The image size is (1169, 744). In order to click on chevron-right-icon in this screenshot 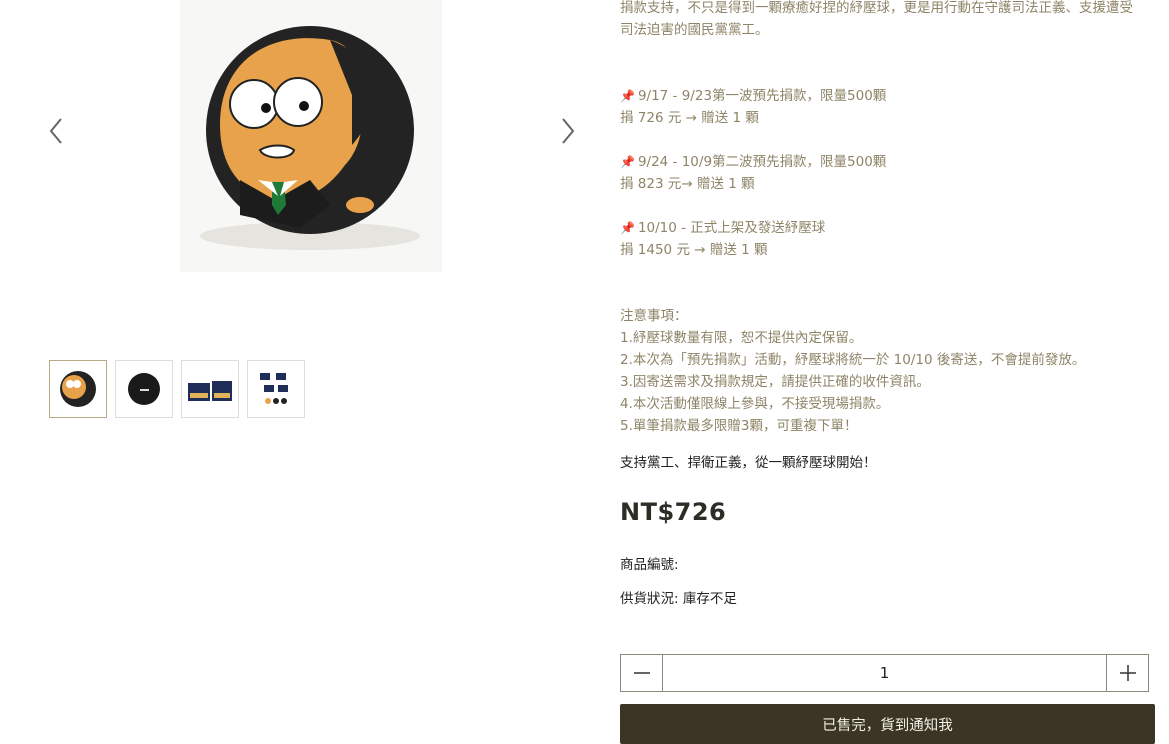, I will do `click(568, 131)`.